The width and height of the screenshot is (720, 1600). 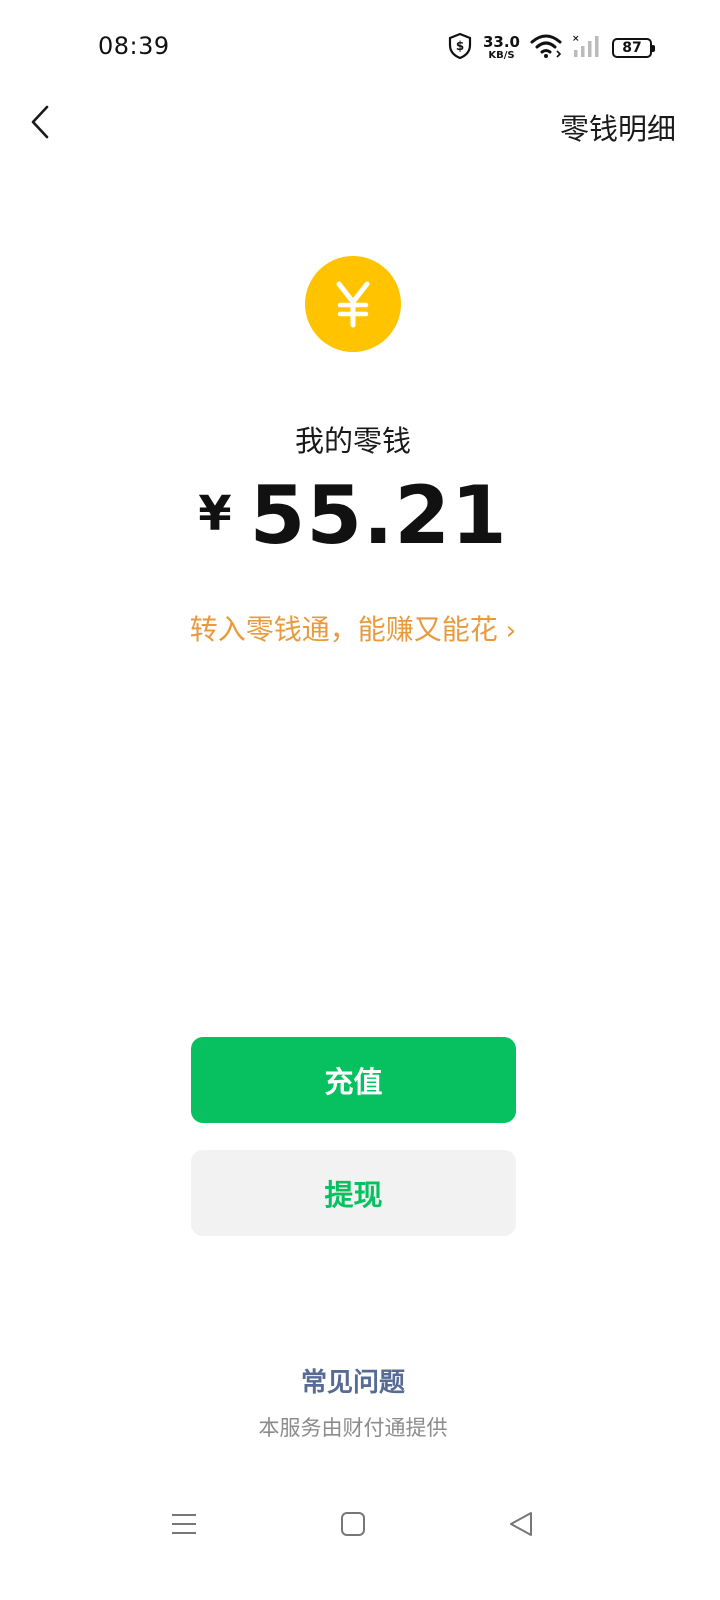 What do you see at coordinates (352, 441) in the screenshot?
I see `wallet-label: 我的零钱` at bounding box center [352, 441].